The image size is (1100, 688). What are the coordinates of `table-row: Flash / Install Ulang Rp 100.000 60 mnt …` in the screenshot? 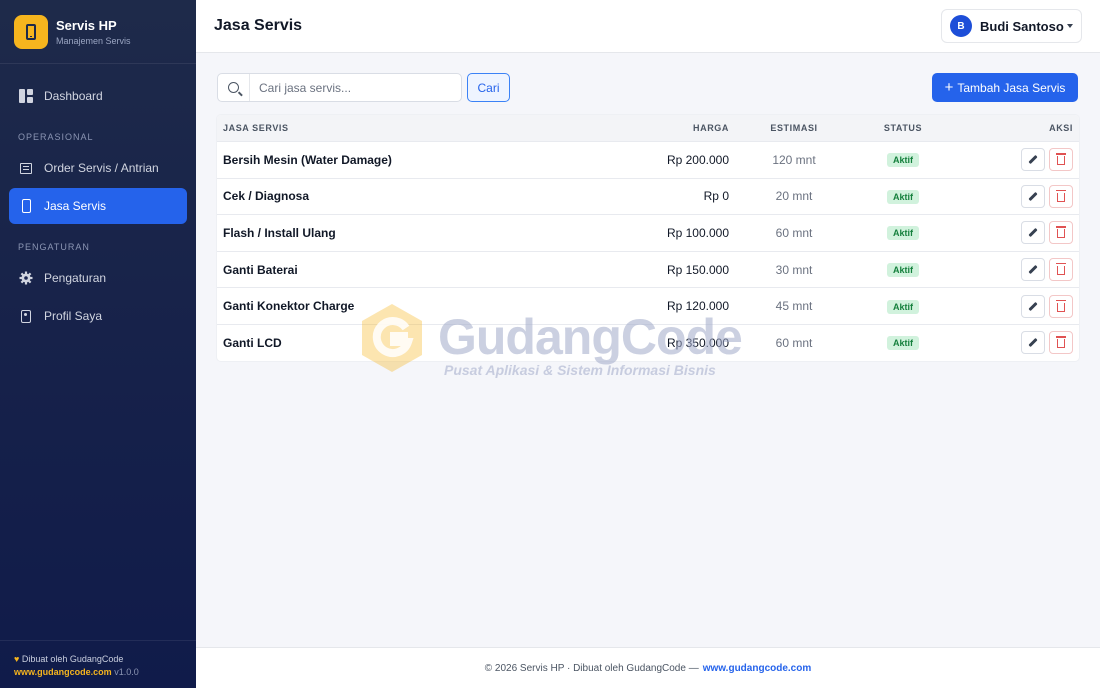 It's located at (648, 232).